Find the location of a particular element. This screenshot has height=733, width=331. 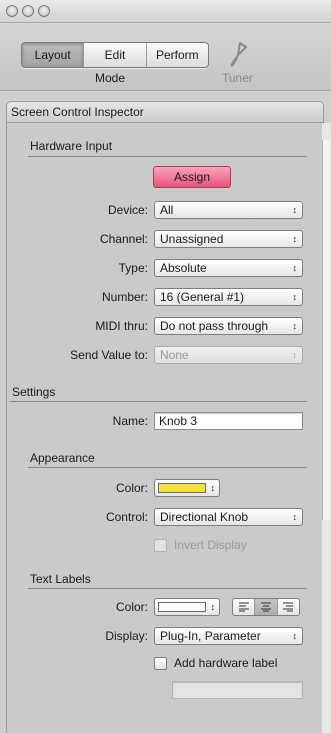

text-alignment-control is located at coordinates (266, 607).